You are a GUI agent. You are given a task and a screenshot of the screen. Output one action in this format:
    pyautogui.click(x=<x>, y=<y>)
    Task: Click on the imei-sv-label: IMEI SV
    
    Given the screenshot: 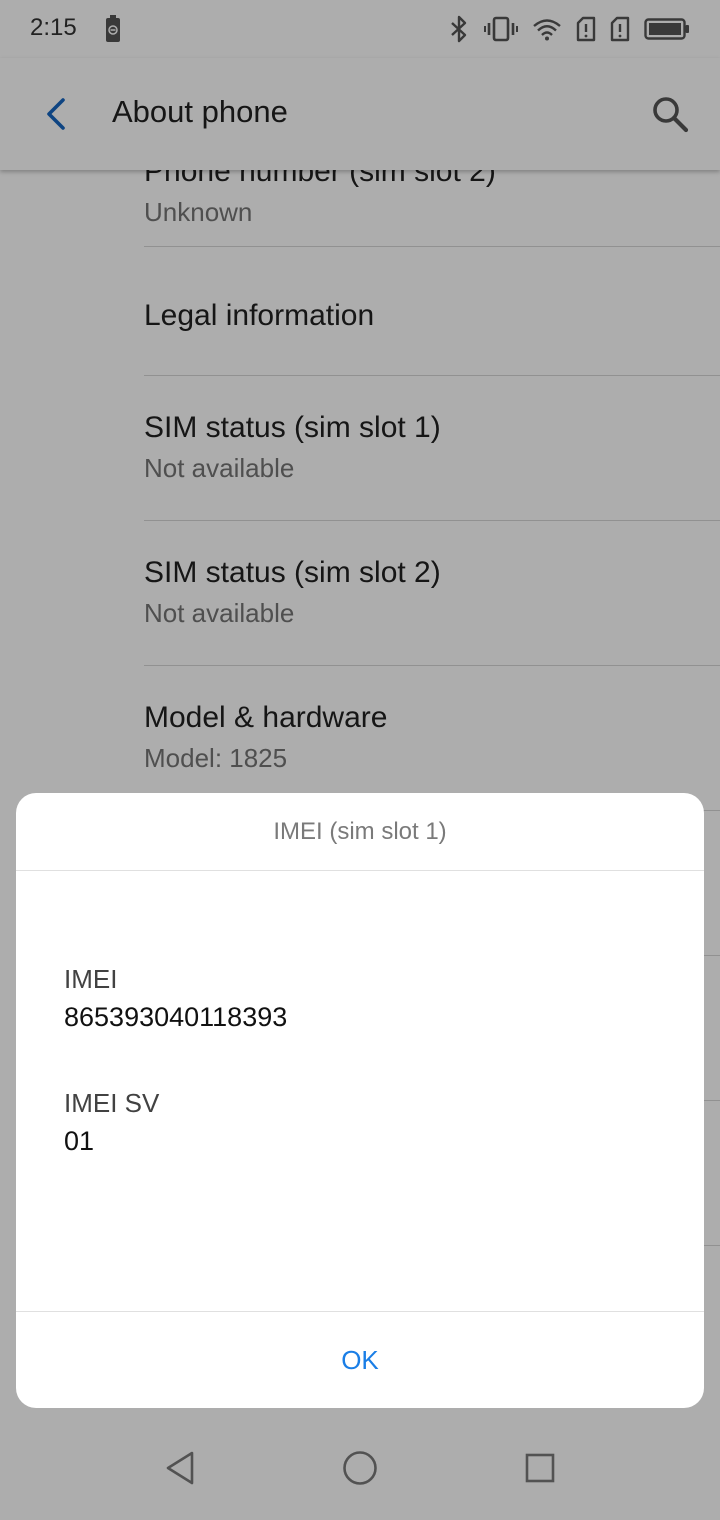 What is the action you would take?
    pyautogui.click(x=112, y=1103)
    